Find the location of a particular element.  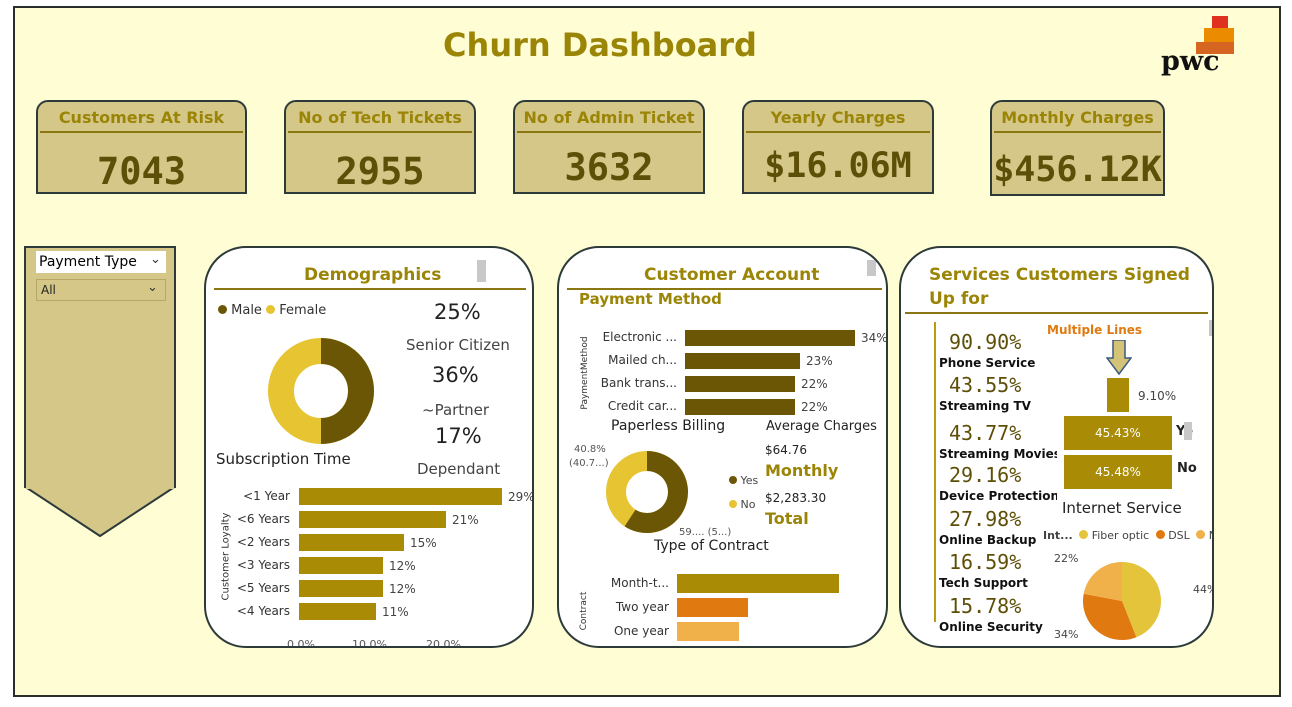

kpi-customers-at-risk: Customers At Risk 7043 is located at coordinates (141, 147).